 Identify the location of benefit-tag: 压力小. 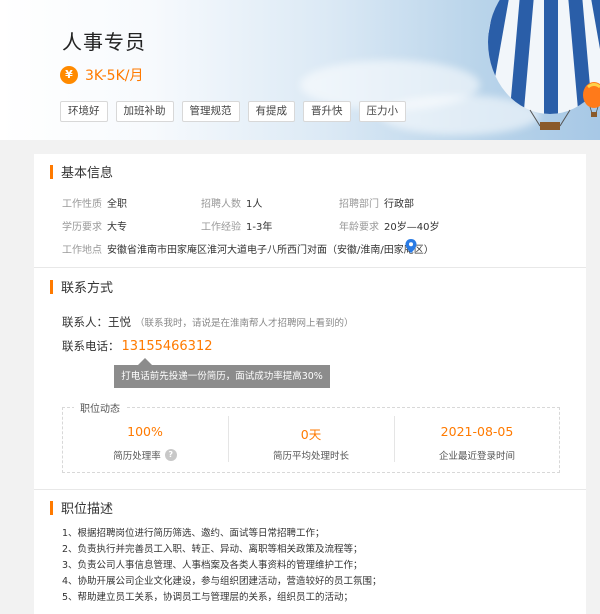
(382, 111).